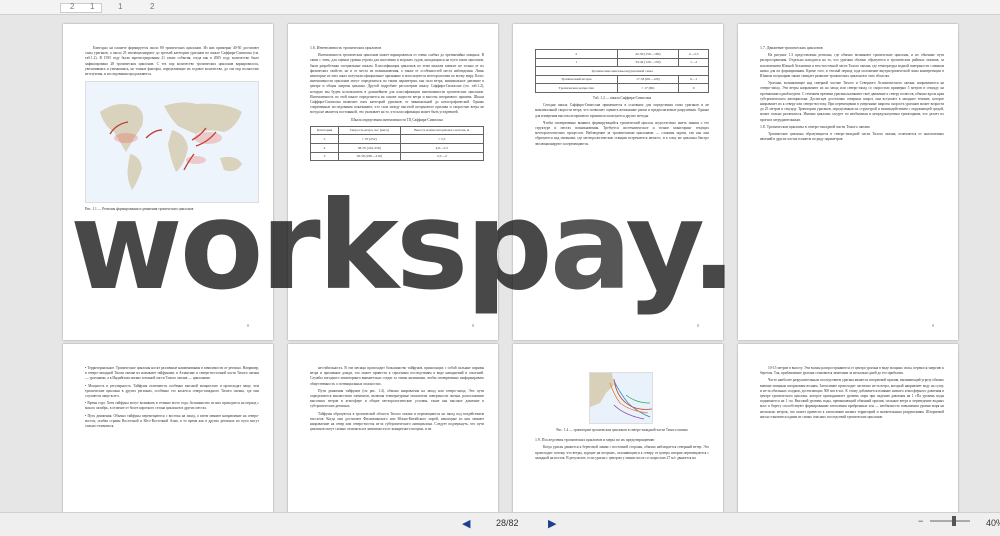  Describe the element at coordinates (324, 139) in the screenshot. I see `table-cell: 5` at that location.